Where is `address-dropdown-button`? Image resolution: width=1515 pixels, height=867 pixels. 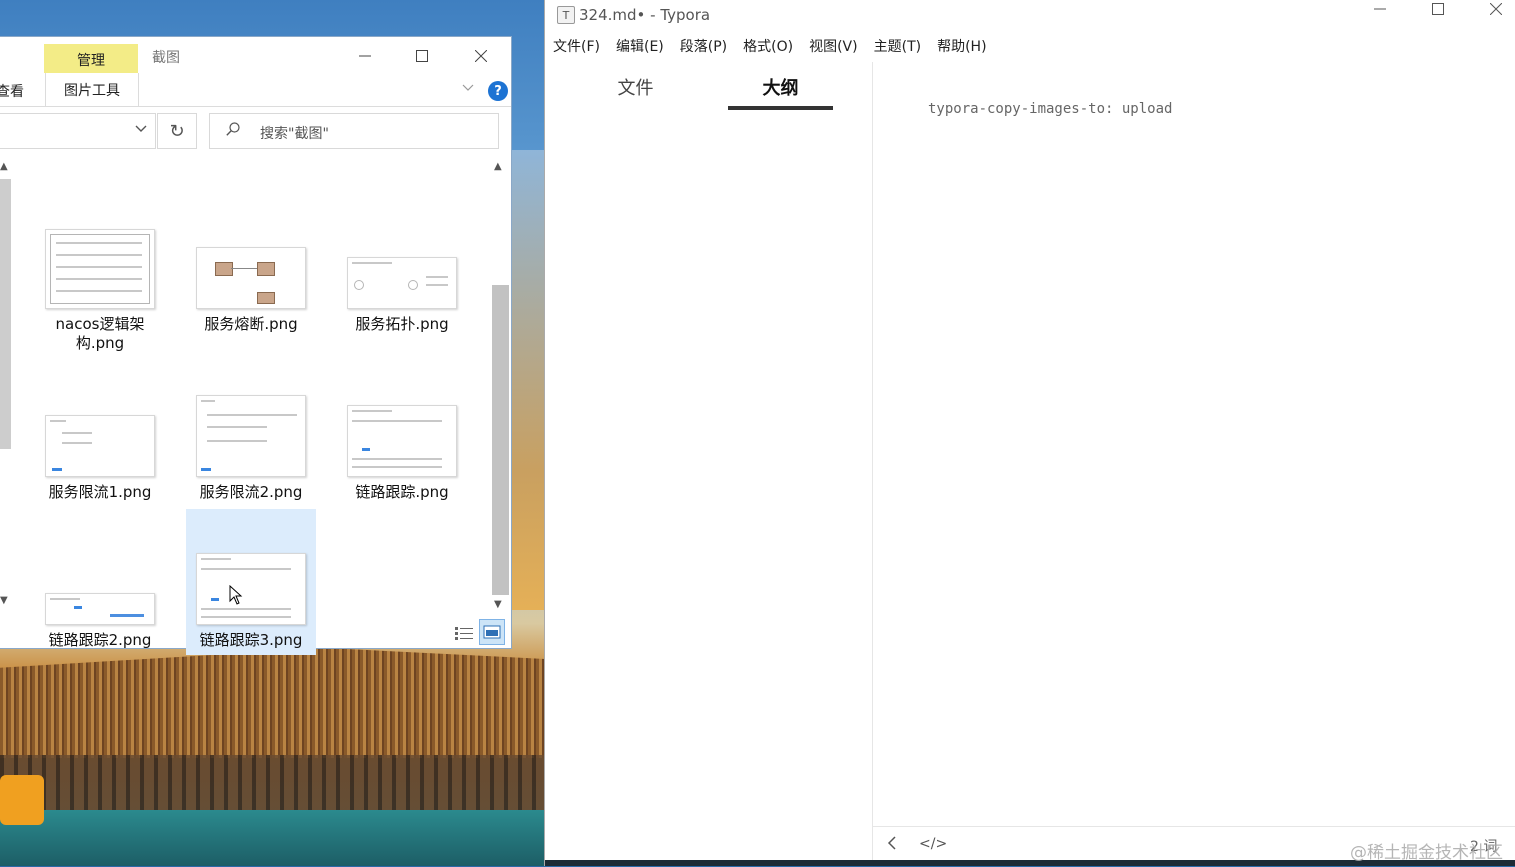 address-dropdown-button is located at coordinates (141, 129).